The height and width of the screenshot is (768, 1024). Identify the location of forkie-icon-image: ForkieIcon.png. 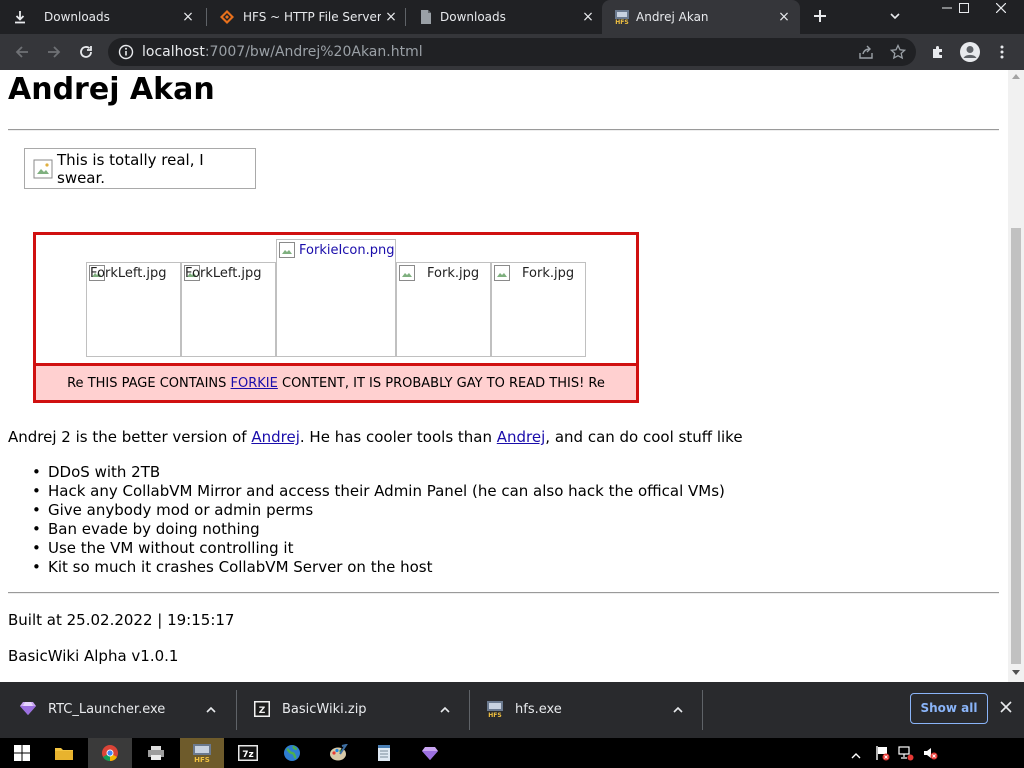
(336, 298).